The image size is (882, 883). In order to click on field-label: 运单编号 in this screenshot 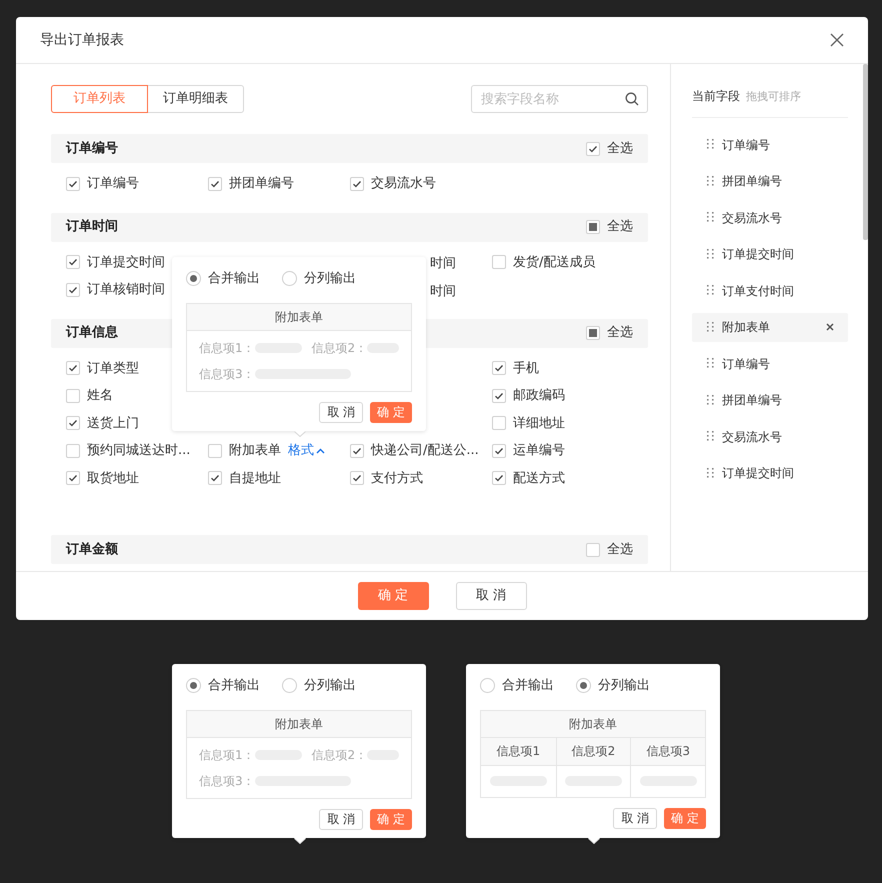, I will do `click(539, 451)`.